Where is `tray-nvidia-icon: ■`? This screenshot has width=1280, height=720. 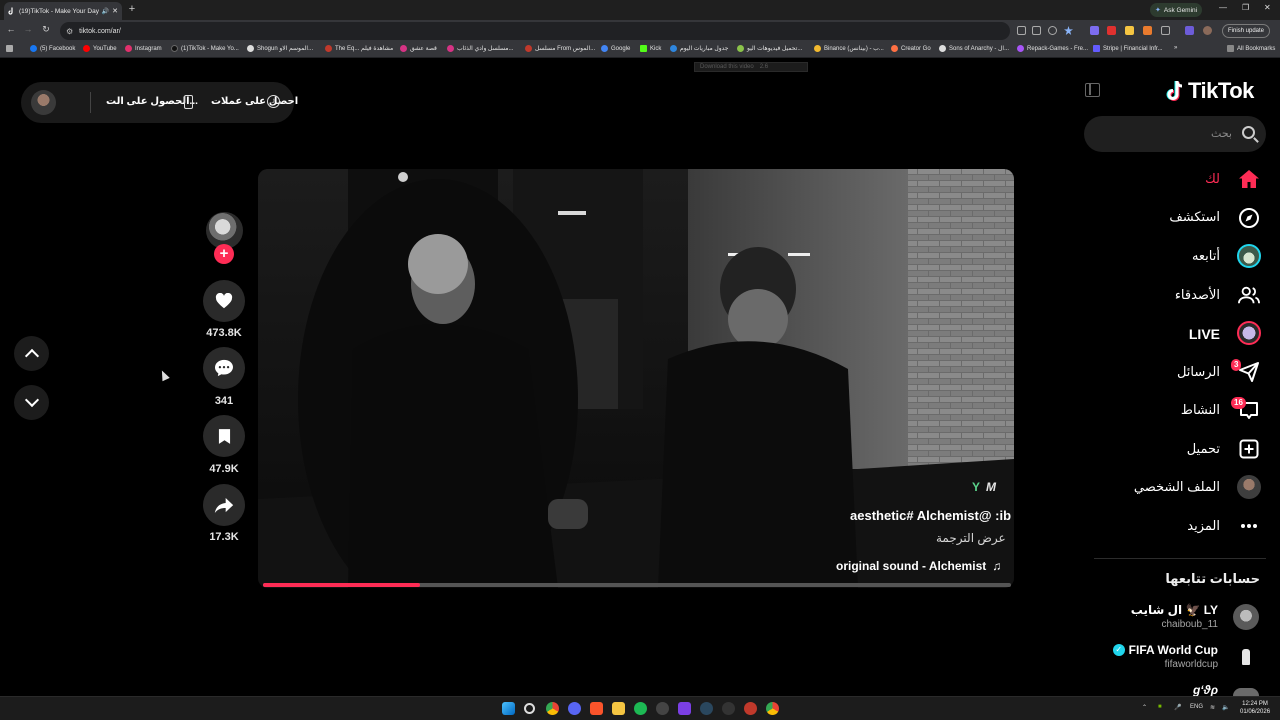 tray-nvidia-icon: ■ is located at coordinates (1160, 707).